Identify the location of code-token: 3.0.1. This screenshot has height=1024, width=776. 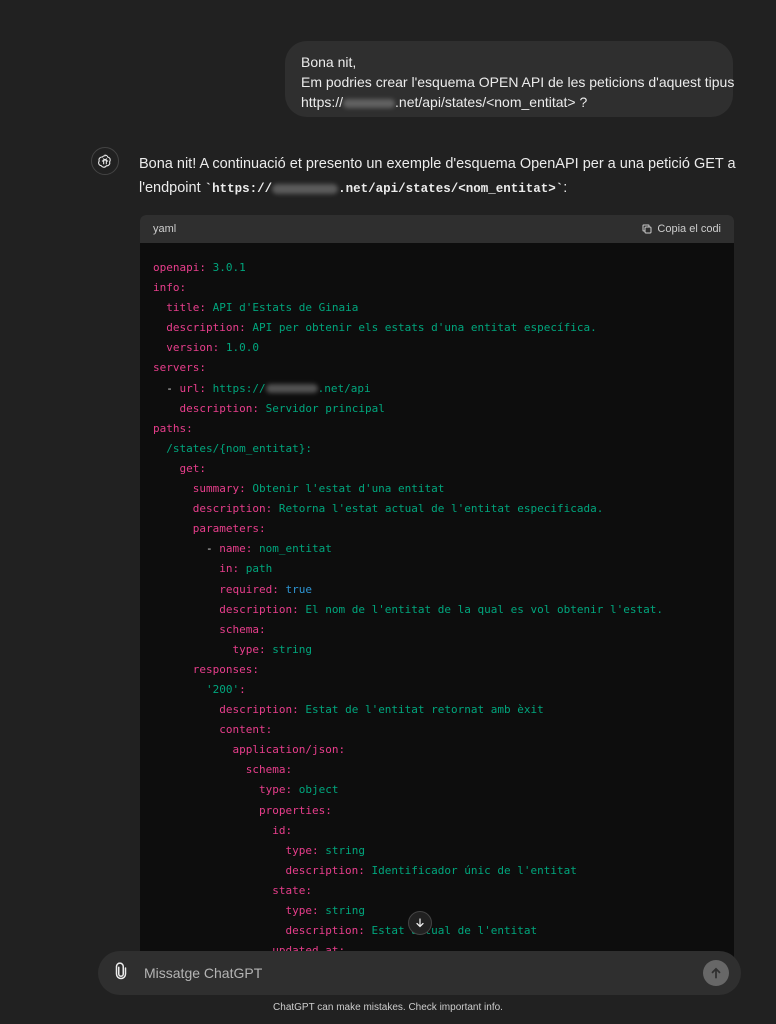
(225, 267).